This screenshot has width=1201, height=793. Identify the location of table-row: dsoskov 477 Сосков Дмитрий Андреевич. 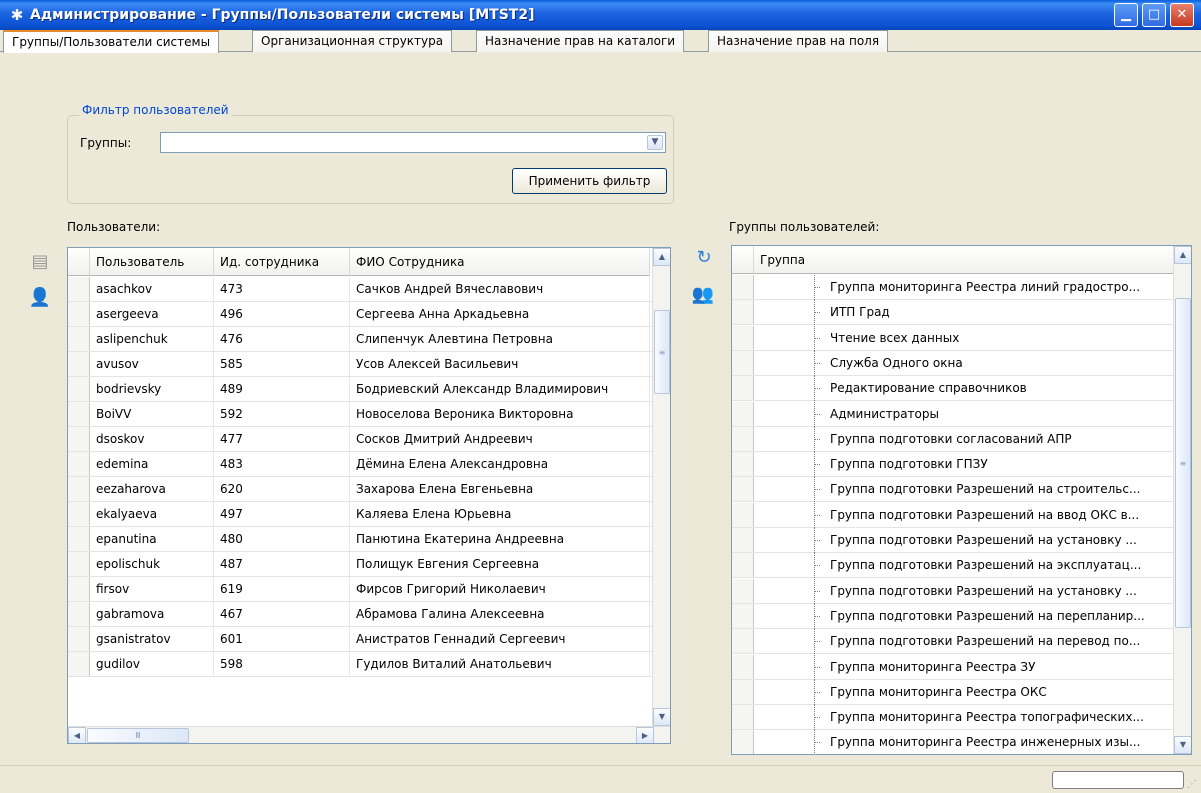
(369, 439).